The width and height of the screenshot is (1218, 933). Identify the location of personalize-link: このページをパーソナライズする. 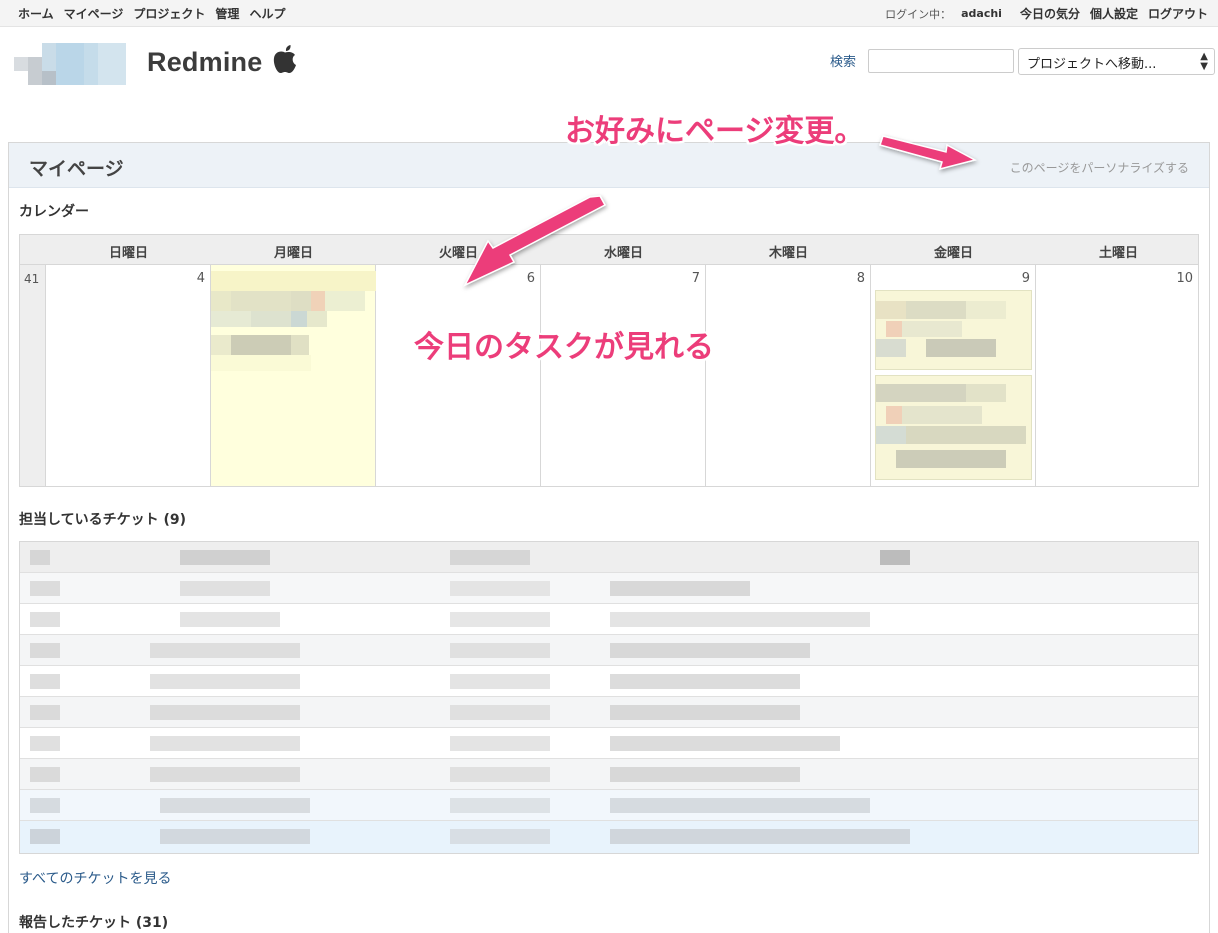
(1099, 167).